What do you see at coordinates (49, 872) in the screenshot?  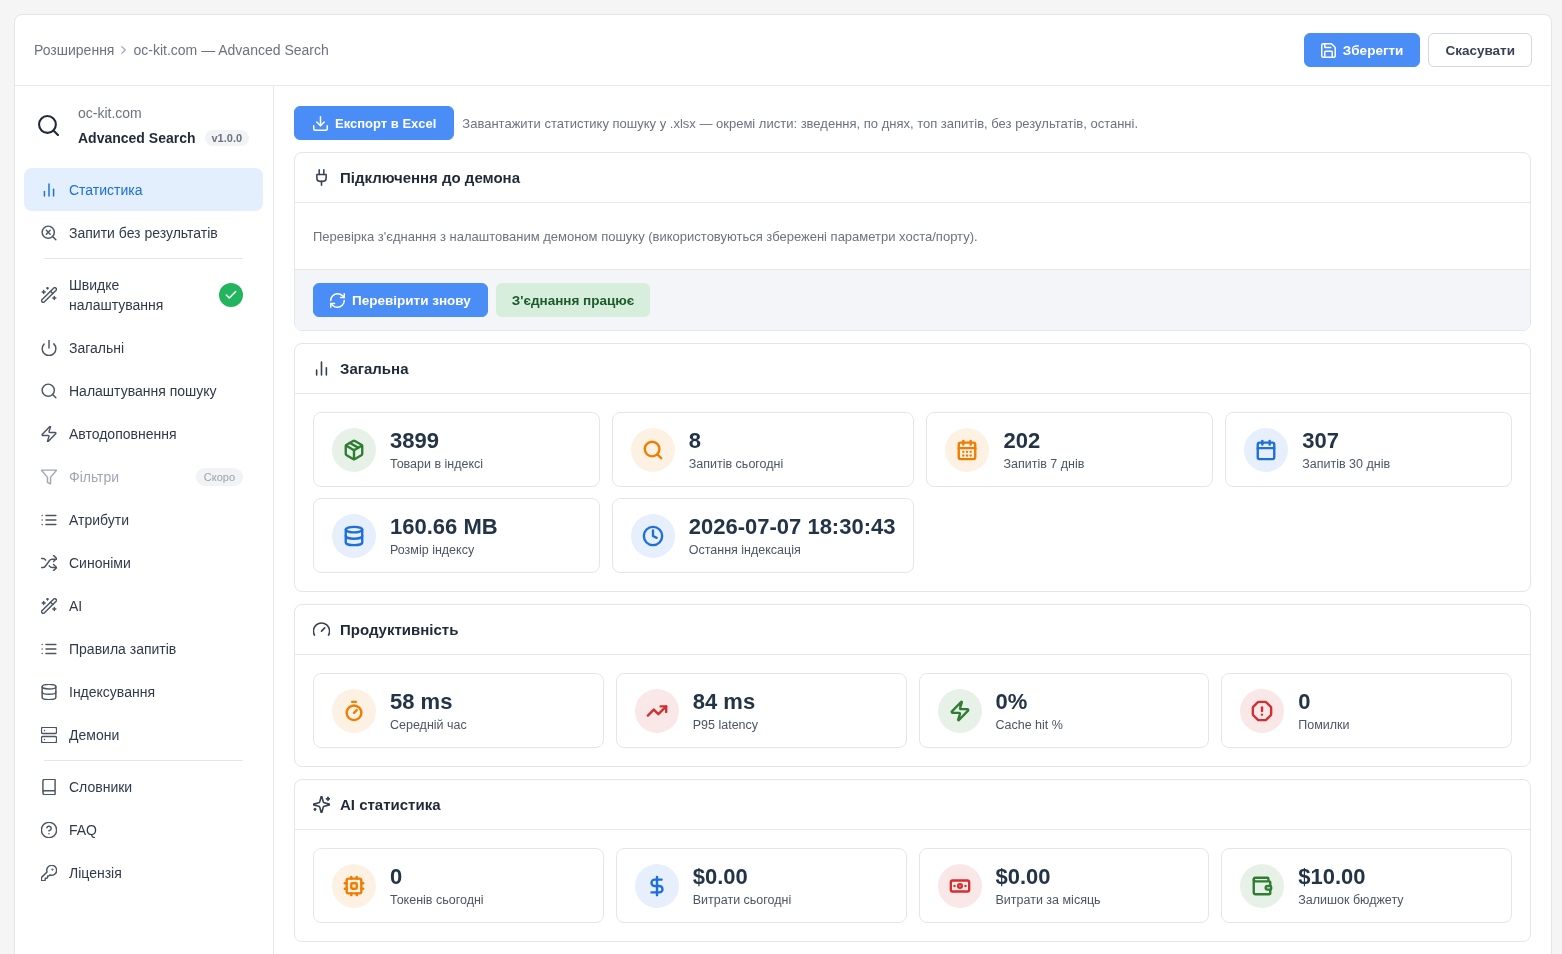 I see `key-icon` at bounding box center [49, 872].